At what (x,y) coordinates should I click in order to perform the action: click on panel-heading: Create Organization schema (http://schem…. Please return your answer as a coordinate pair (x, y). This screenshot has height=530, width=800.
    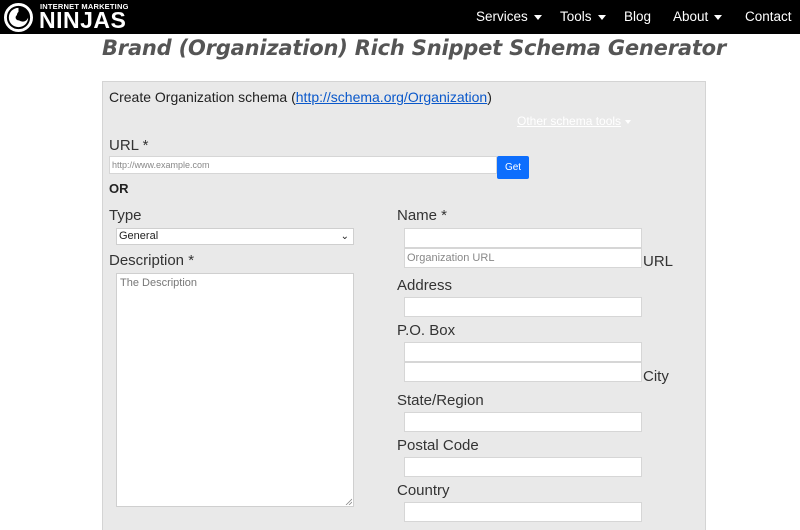
    Looking at the image, I should click on (300, 97).